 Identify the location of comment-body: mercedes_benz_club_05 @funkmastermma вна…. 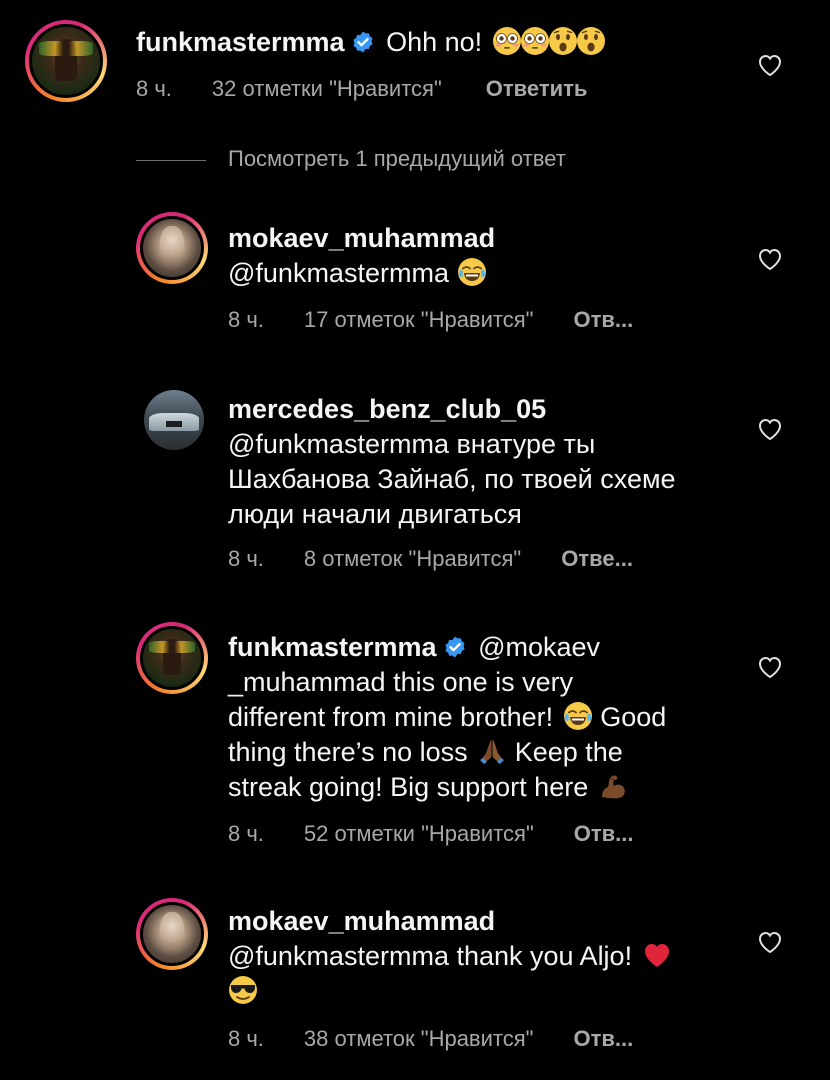
(488, 462).